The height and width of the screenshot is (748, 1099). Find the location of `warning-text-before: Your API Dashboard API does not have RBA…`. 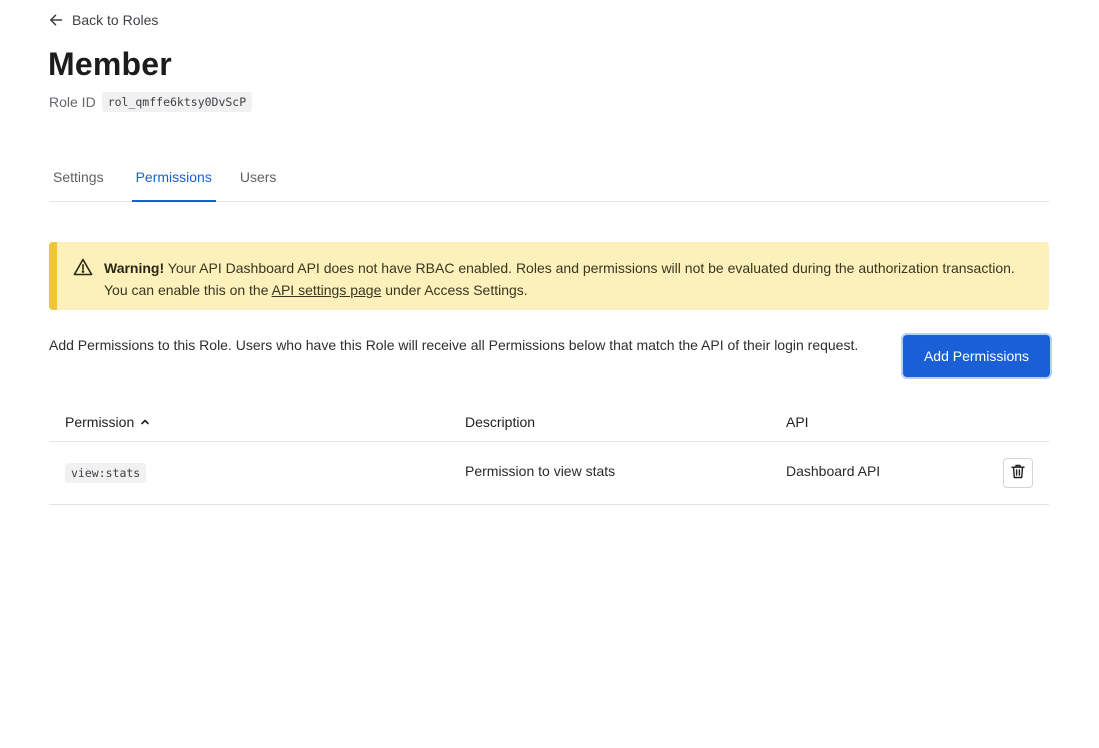

warning-text-before: Your API Dashboard API does not have RBA… is located at coordinates (559, 279).